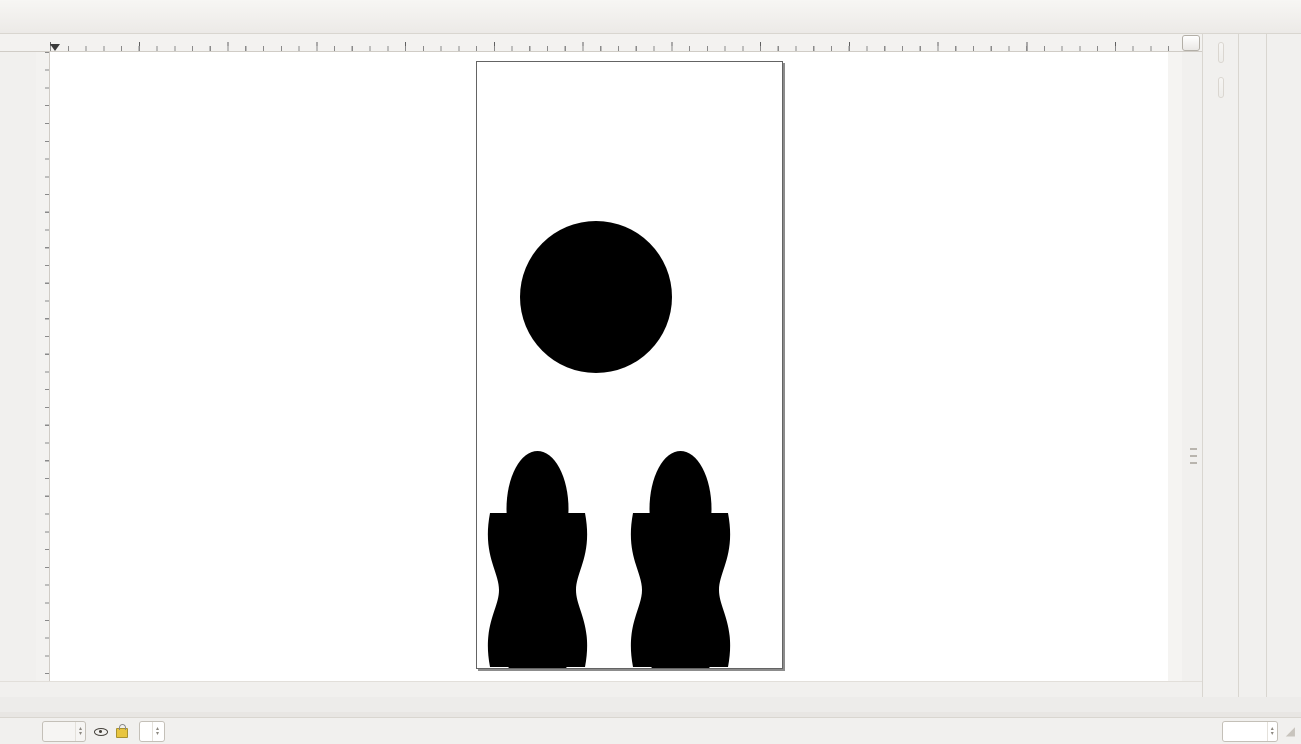  Describe the element at coordinates (1193, 457) in the screenshot. I see `dock-resize-grip` at that location.